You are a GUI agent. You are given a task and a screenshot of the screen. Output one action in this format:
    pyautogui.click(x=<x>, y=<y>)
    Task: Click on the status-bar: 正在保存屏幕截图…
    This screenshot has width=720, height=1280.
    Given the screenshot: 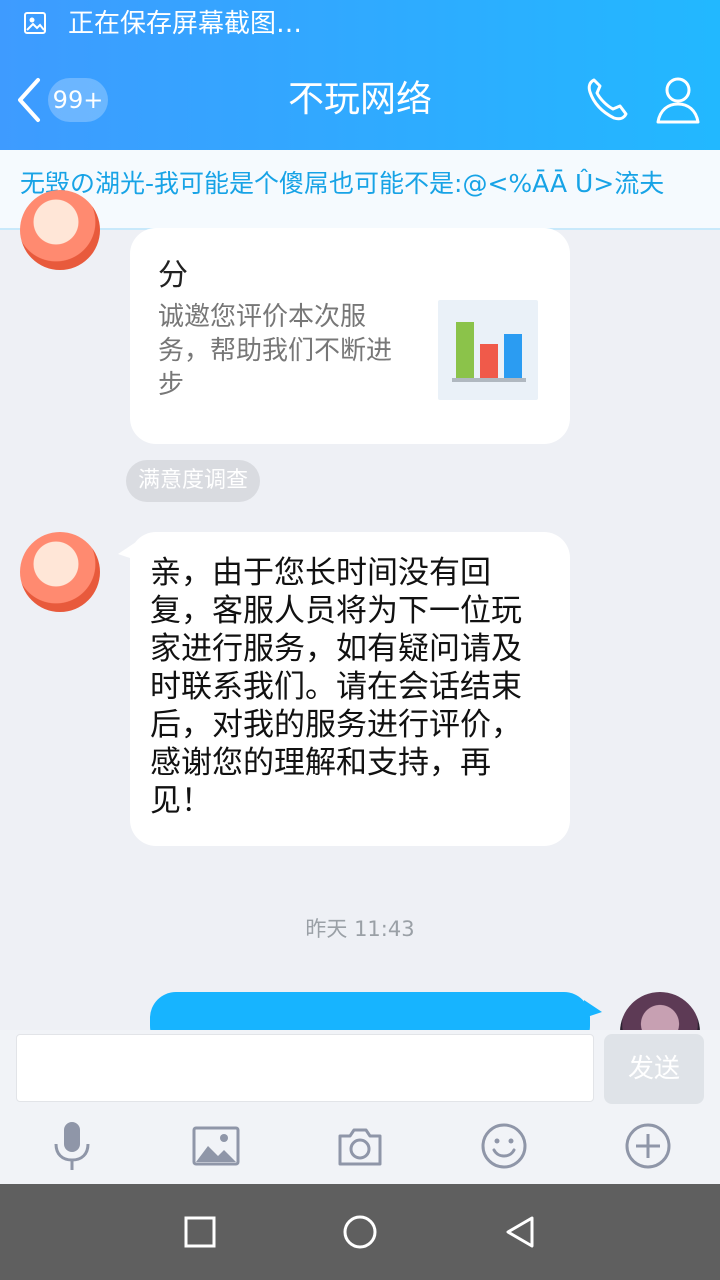 What is the action you would take?
    pyautogui.click(x=360, y=25)
    